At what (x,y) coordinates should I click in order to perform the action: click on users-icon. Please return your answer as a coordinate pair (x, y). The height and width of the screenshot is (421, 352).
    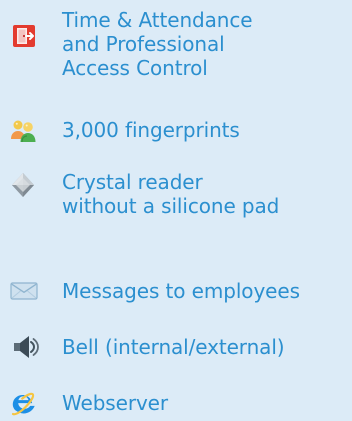
    Looking at the image, I should click on (23, 130).